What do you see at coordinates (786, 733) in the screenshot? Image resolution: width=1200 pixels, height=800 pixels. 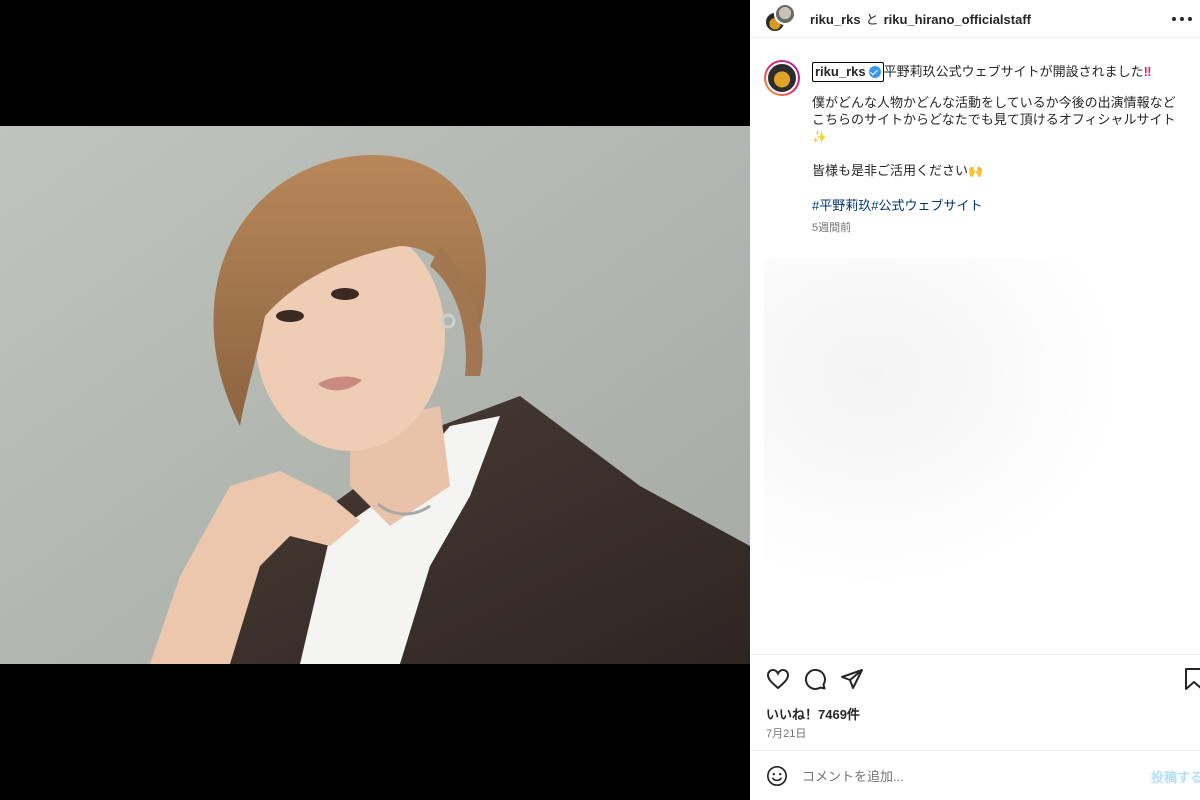 I see `post-date: 7月21日` at bounding box center [786, 733].